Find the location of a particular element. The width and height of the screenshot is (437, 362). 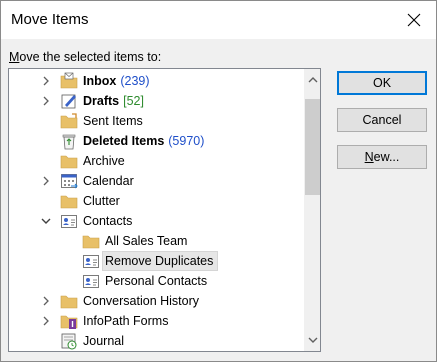

tree-item-label: Inbox is located at coordinates (100, 81).